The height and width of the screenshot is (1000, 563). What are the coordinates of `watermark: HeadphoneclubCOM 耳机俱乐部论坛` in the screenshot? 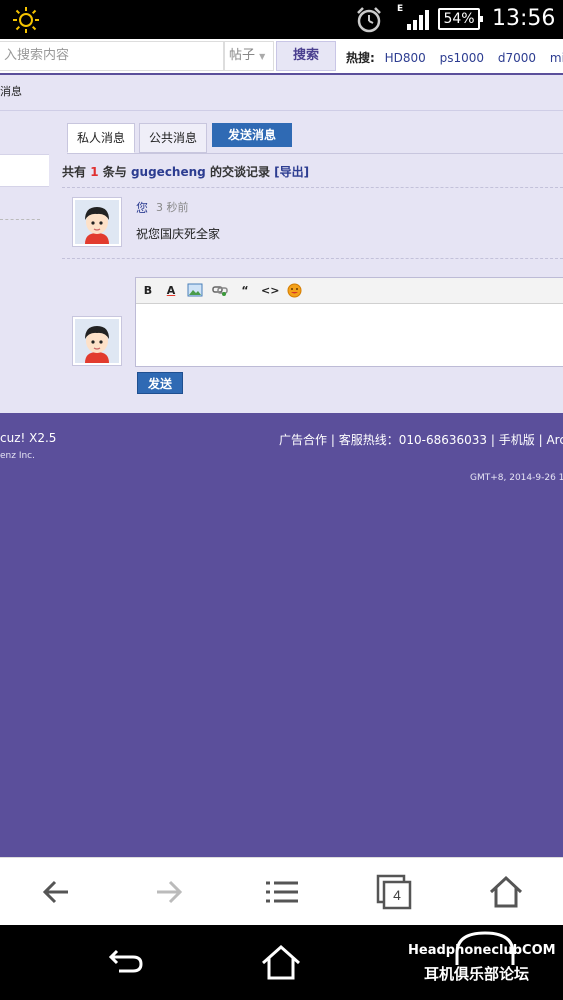 It's located at (482, 963).